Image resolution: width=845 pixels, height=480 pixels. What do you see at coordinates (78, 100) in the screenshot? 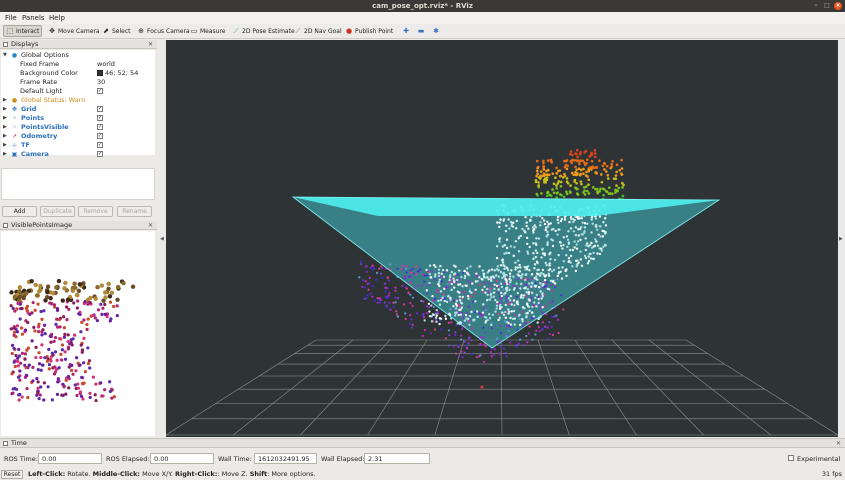
I see `tree-item-global-status: ▶ ● Global Status: Warn` at bounding box center [78, 100].